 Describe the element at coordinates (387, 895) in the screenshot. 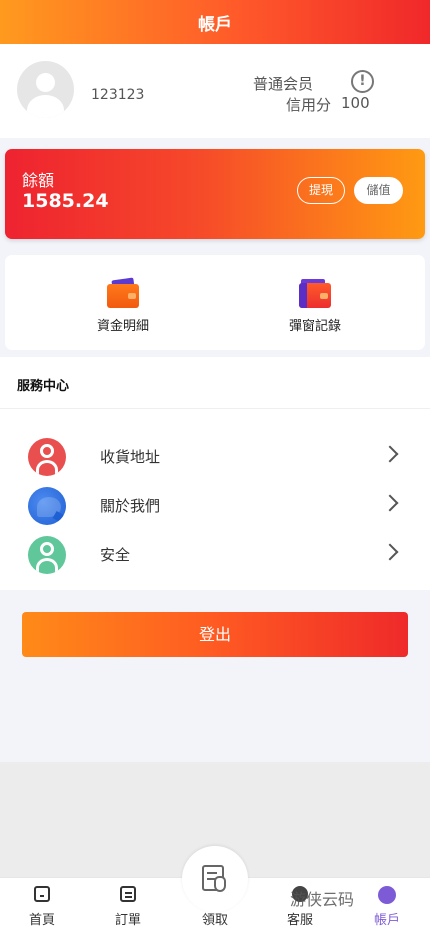

I see `account-icon` at that location.